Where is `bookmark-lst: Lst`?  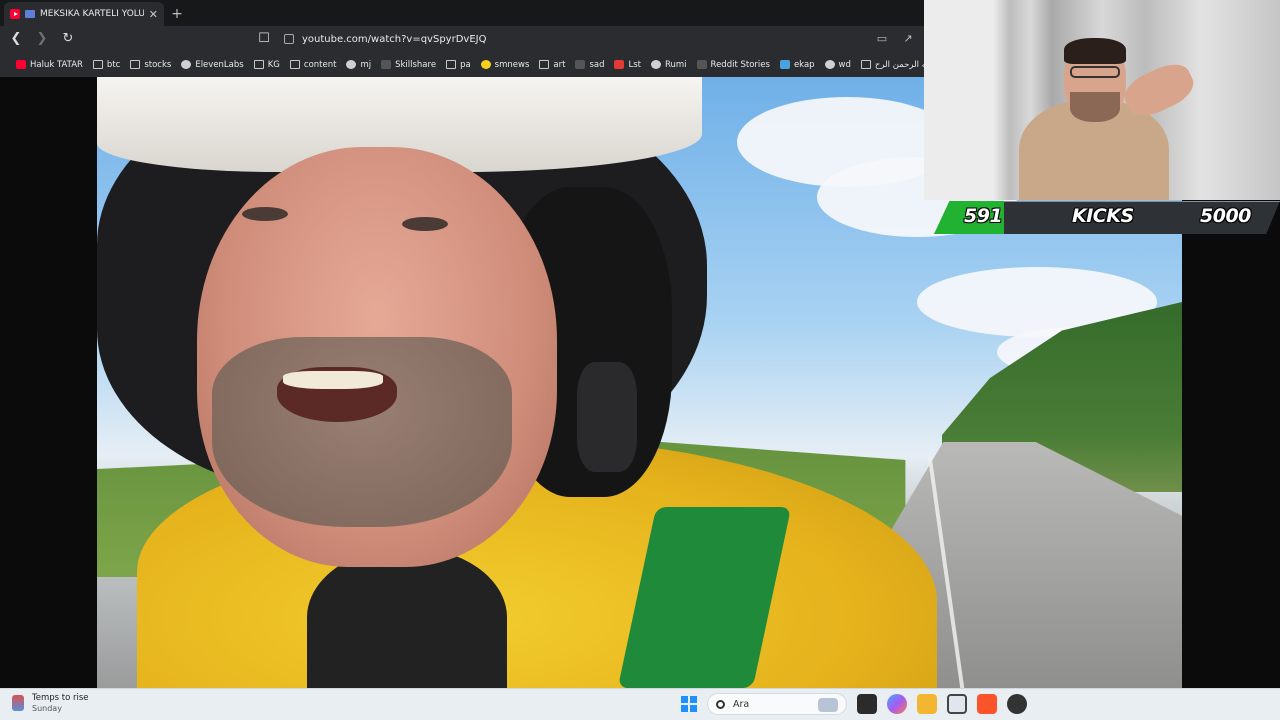
bookmark-lst: Lst is located at coordinates (627, 65).